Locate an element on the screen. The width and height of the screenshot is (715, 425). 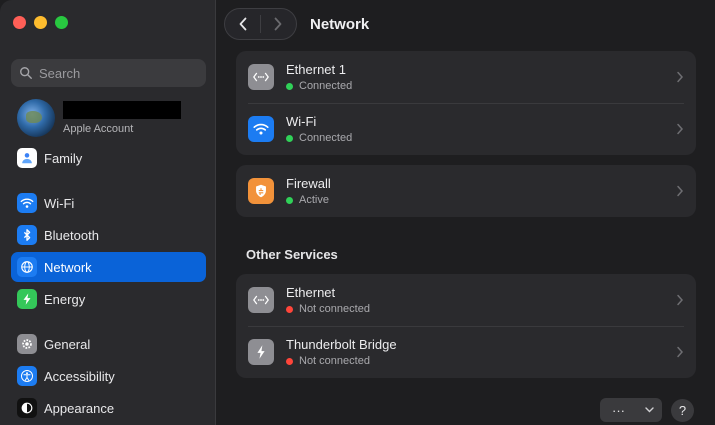
sidebar-item-accessibility: Accessibility is located at coordinates (108, 376).